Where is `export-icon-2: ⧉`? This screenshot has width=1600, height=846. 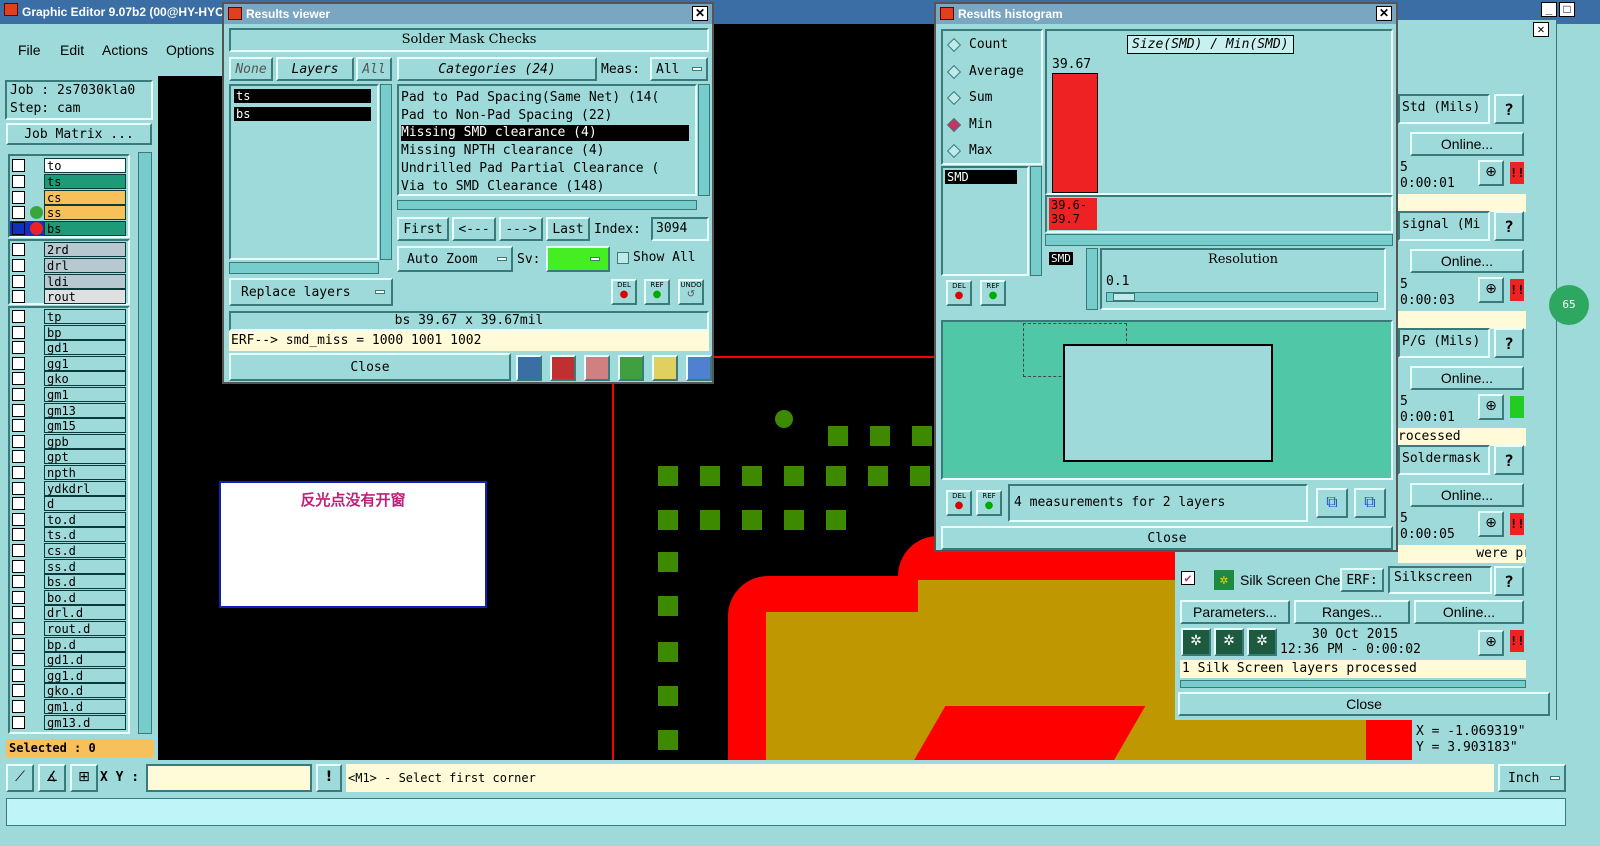 export-icon-2: ⧉ is located at coordinates (1370, 503).